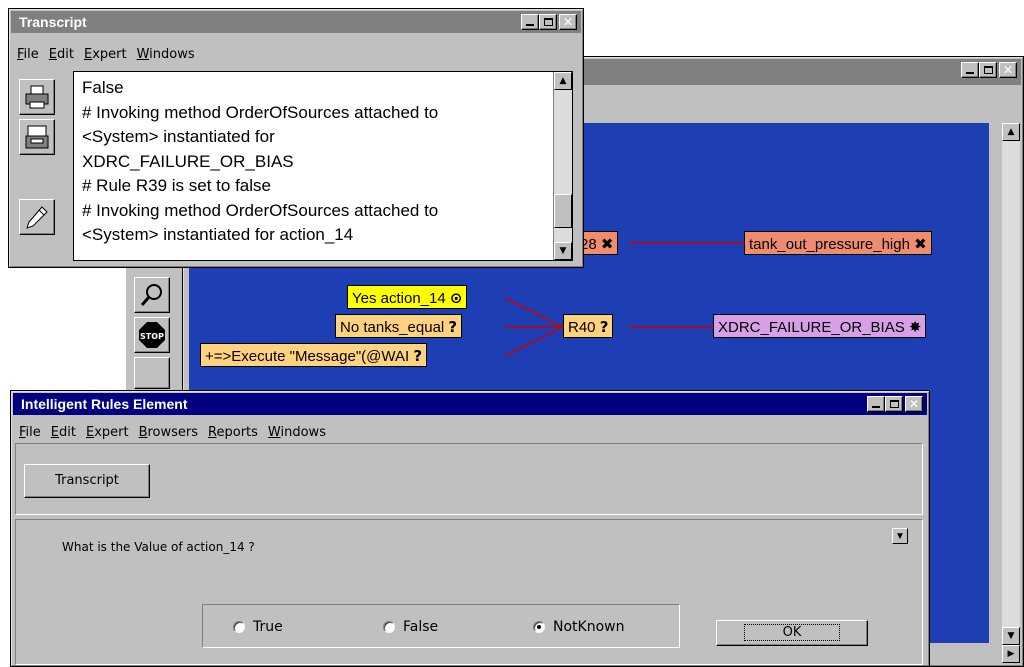 The height and width of the screenshot is (667, 1024). I want to click on node-no-tanks-equal: No tanks_equal ?, so click(399, 326).